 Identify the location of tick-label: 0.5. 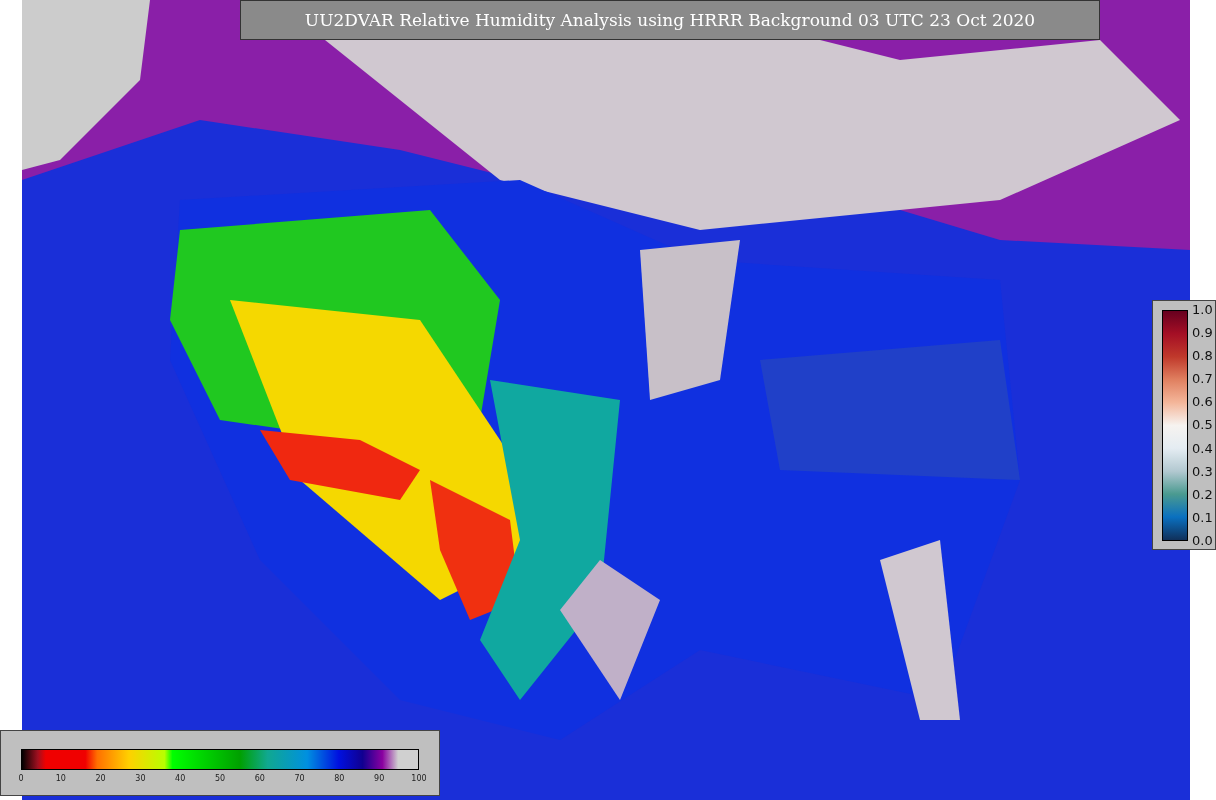
(1202, 425).